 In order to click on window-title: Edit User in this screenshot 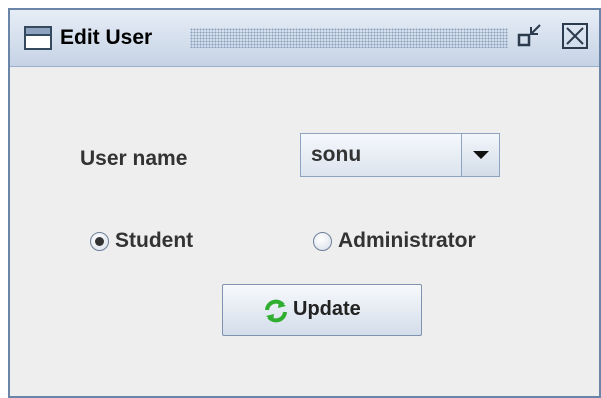, I will do `click(106, 37)`.